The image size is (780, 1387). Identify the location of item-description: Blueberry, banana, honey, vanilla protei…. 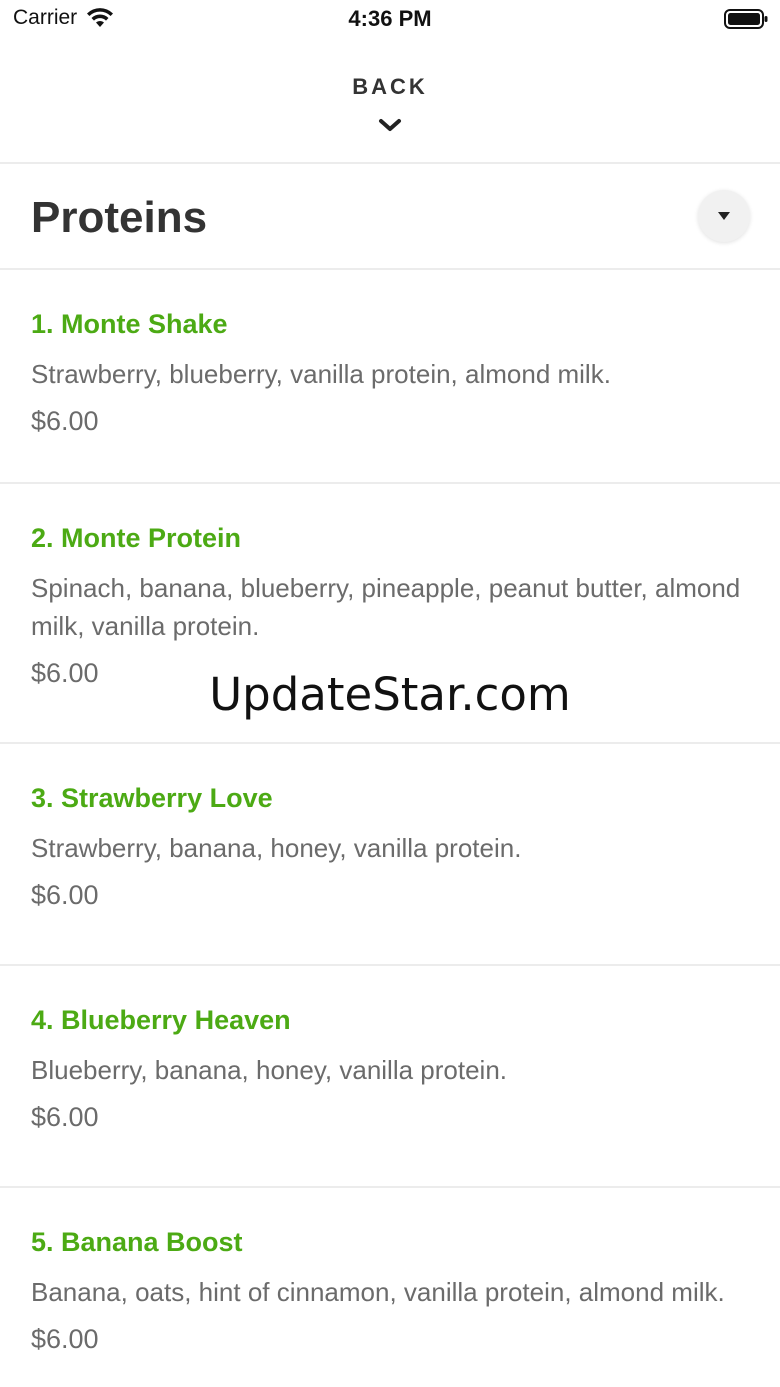
(269, 1070).